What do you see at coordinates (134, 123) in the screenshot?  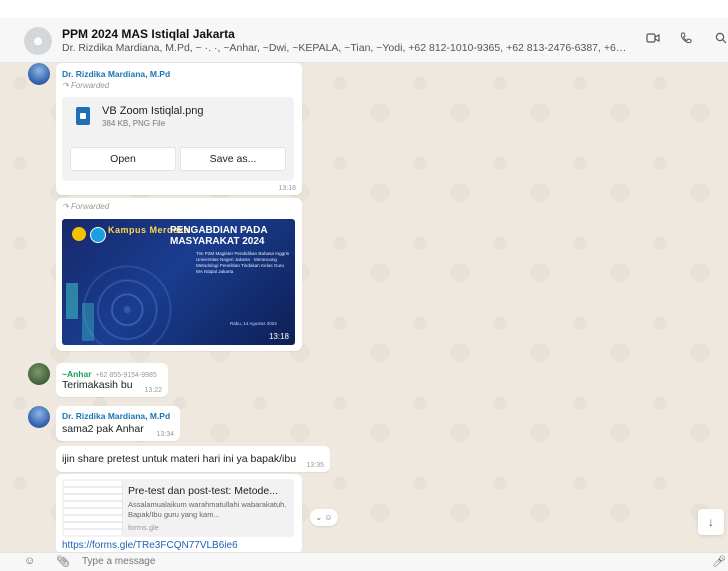 I see `file-meta: 384 KB, PNG File` at bounding box center [134, 123].